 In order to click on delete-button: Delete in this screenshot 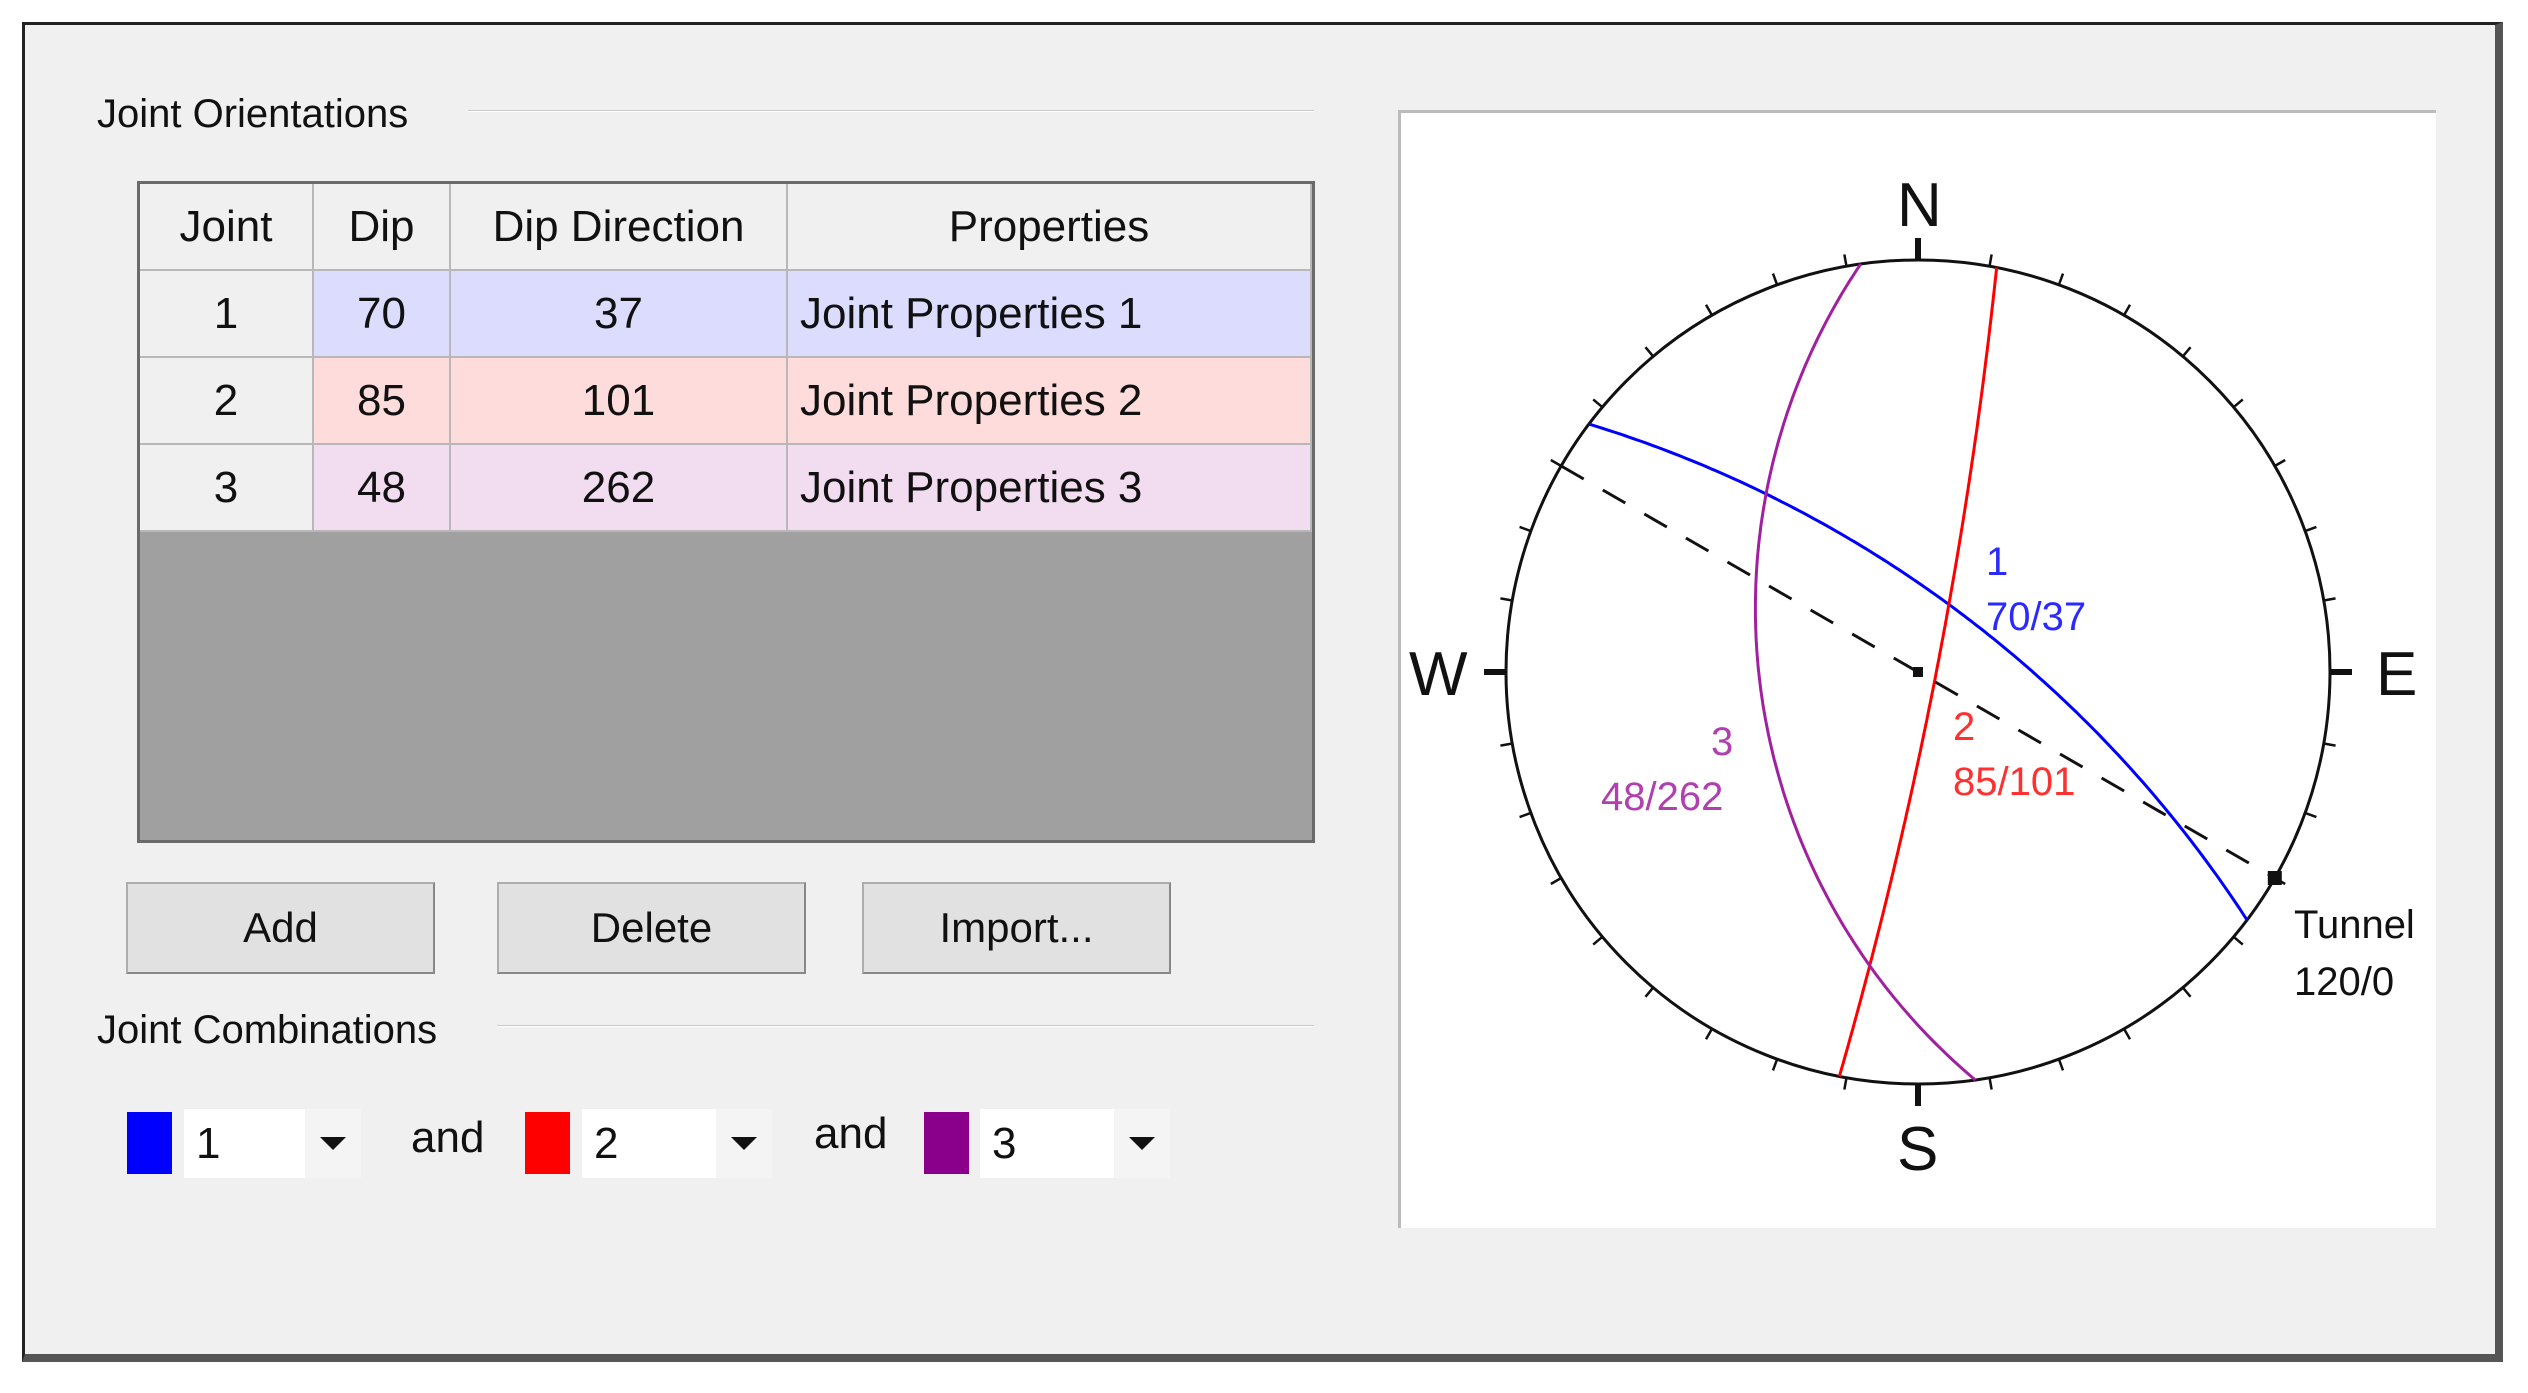, I will do `click(651, 928)`.